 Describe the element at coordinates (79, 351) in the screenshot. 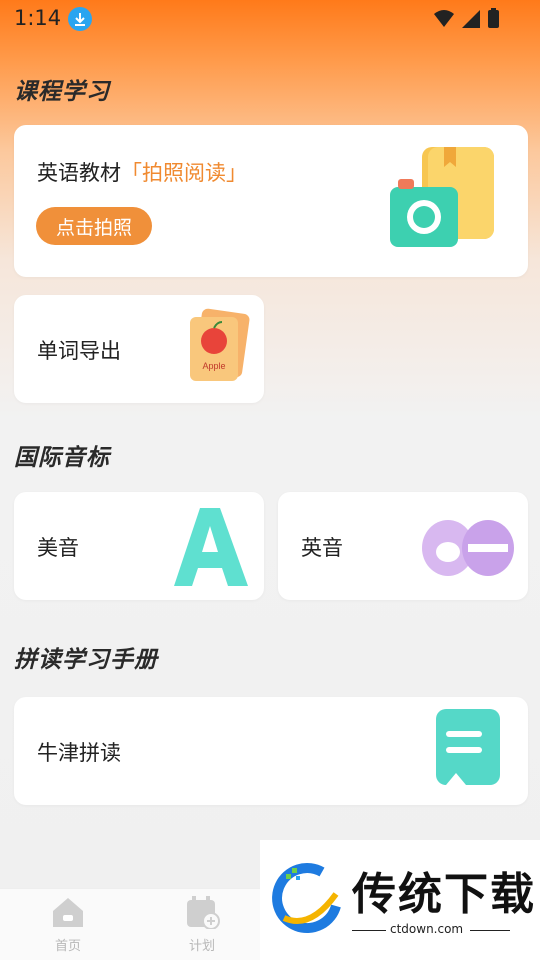

I see `word-export-label: 单词导出` at that location.